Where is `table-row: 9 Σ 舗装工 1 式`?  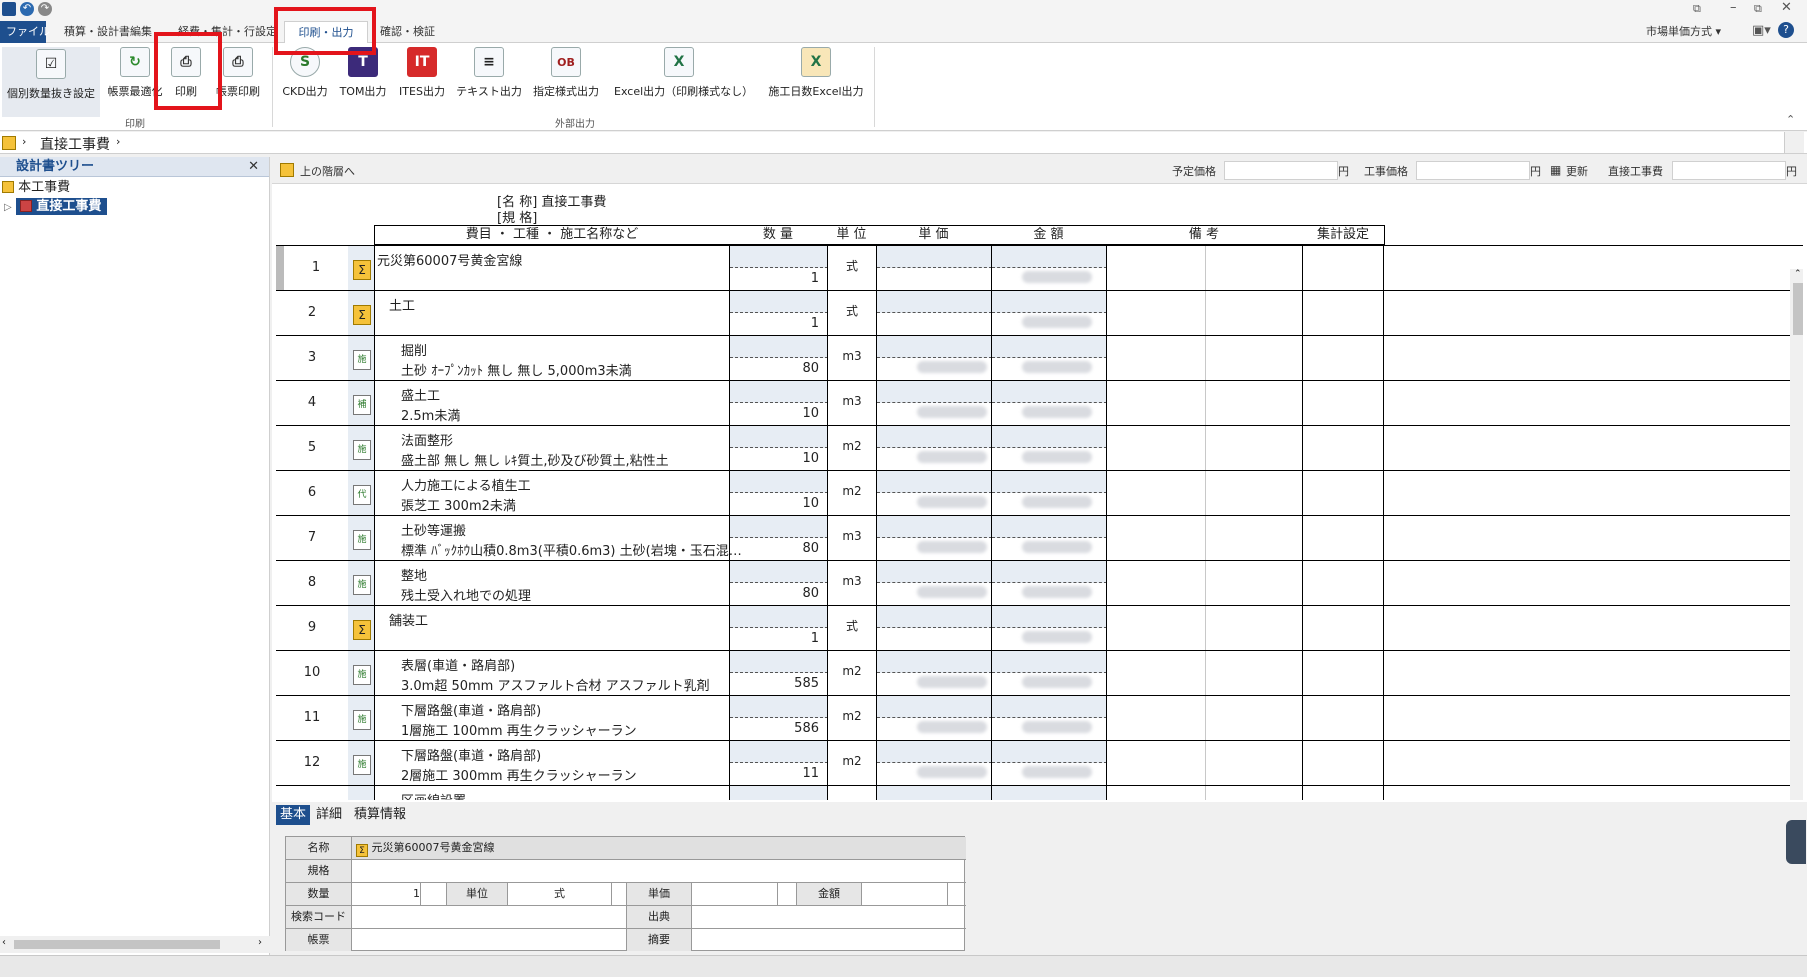
table-row: 9 Σ 舗装工 1 式 is located at coordinates (1039, 627).